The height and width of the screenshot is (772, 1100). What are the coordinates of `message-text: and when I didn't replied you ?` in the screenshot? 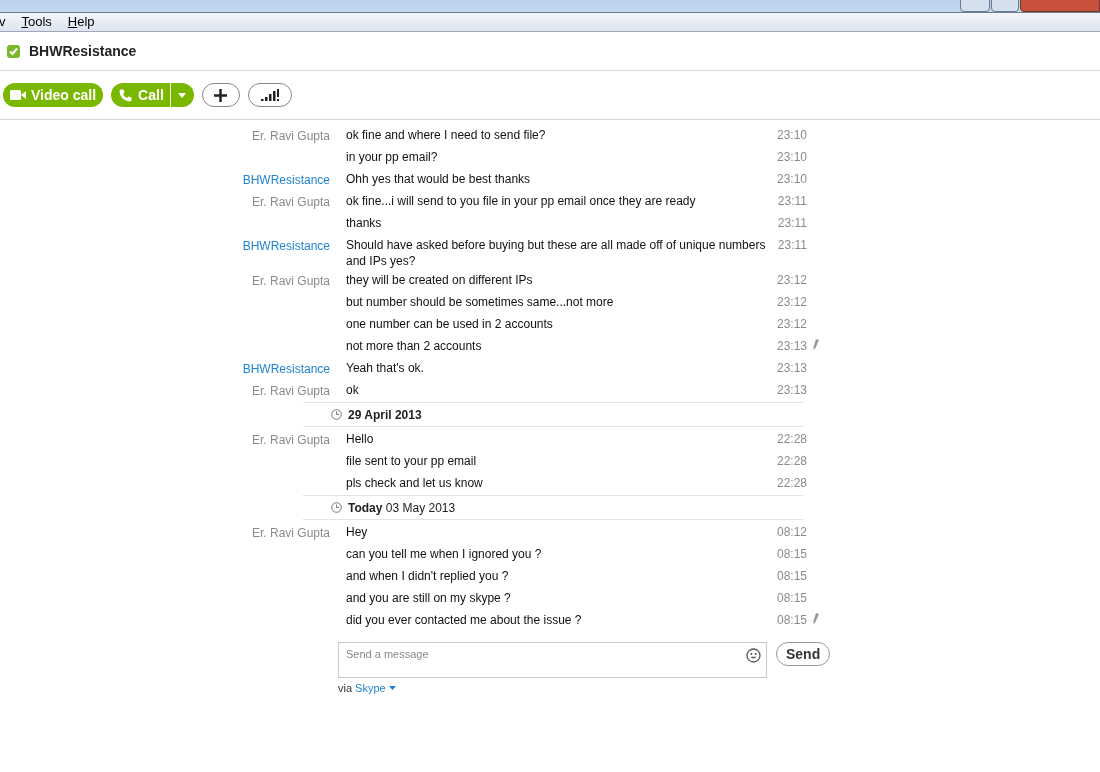 It's located at (427, 576).